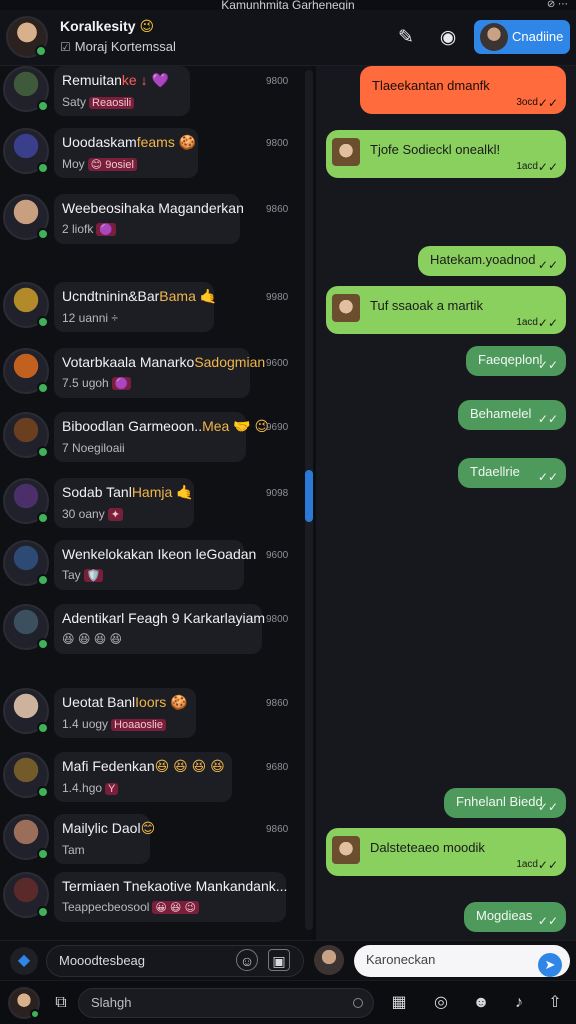 The image size is (576, 1024). I want to click on message-bubble: Tjofe Sodieckl onealkl! 1acd ✓✓, so click(446, 154).